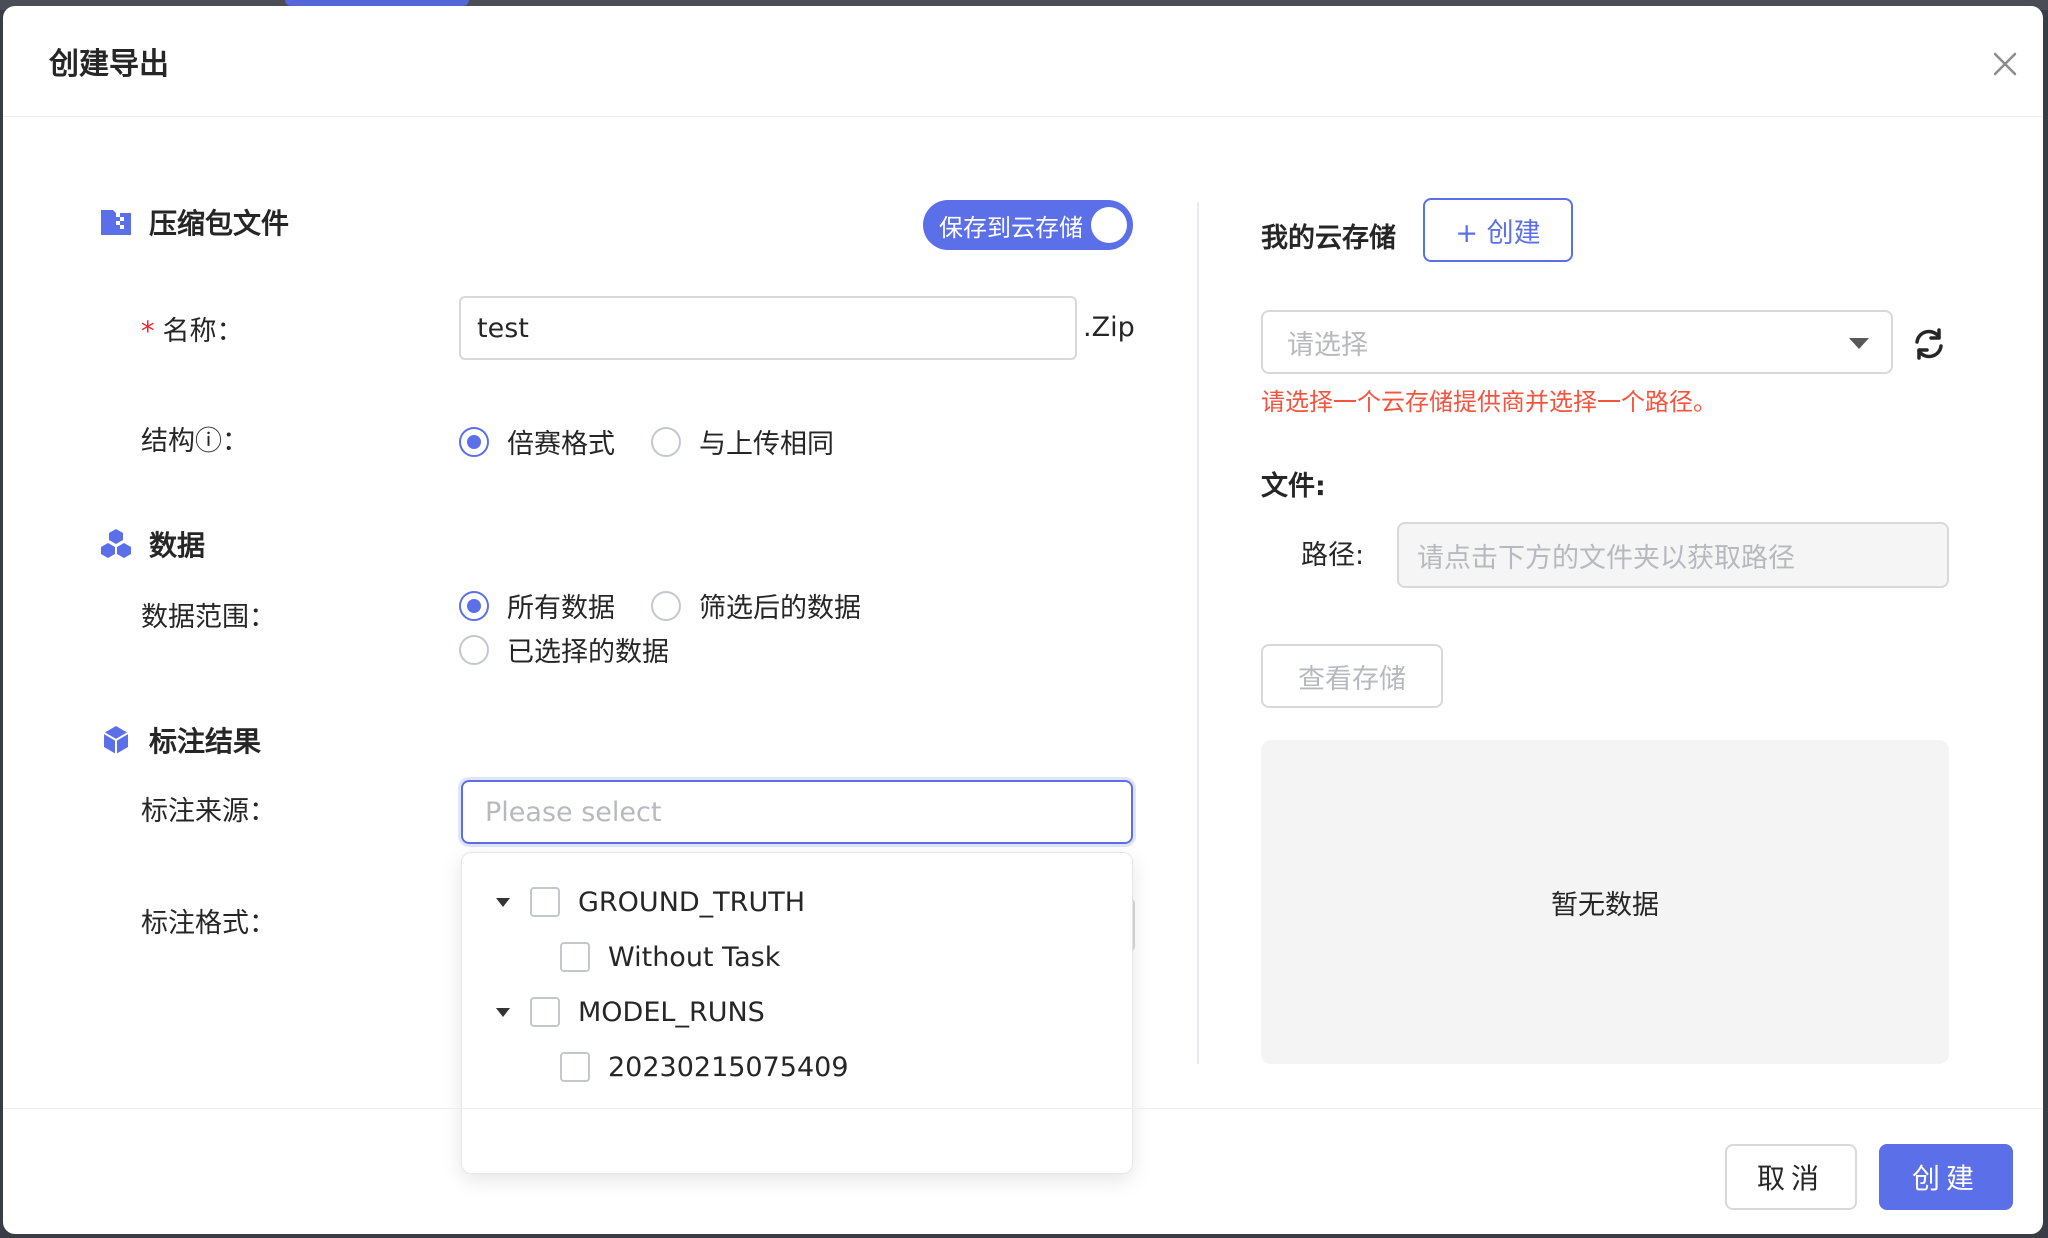 The image size is (2048, 1238). What do you see at coordinates (1673, 555) in the screenshot?
I see `path-input: 请点击下方的文件夹以获取路径` at bounding box center [1673, 555].